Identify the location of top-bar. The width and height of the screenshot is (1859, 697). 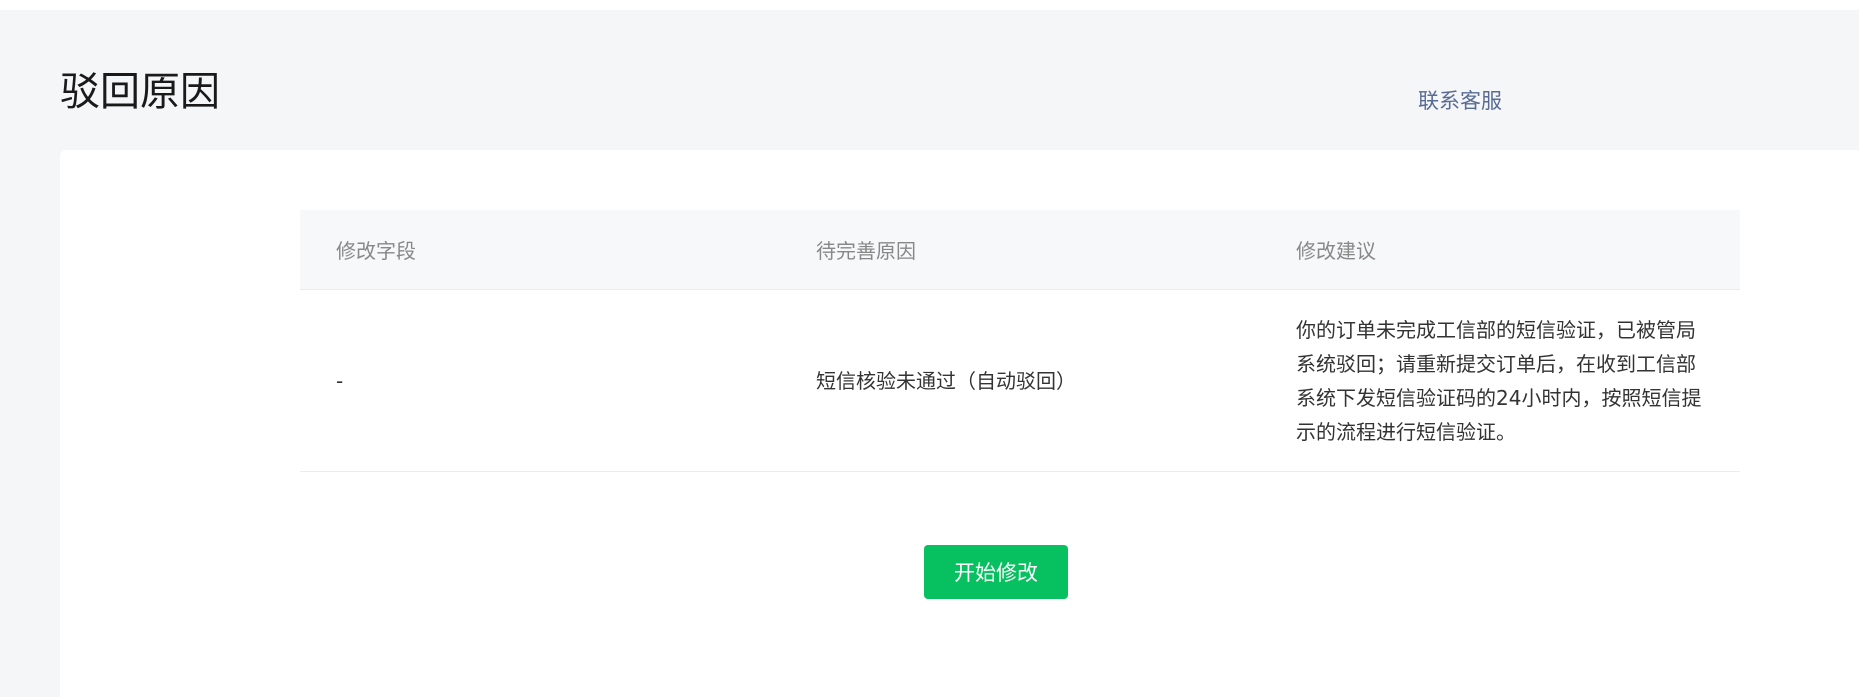
(929, 5).